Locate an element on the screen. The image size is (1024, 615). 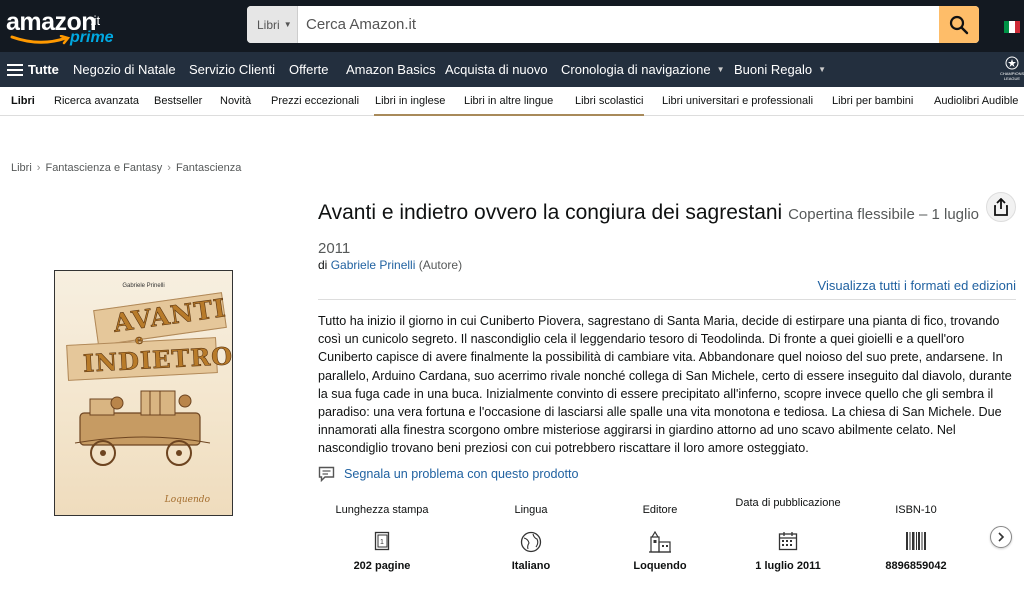
calendar-icon is located at coordinates (788, 542).